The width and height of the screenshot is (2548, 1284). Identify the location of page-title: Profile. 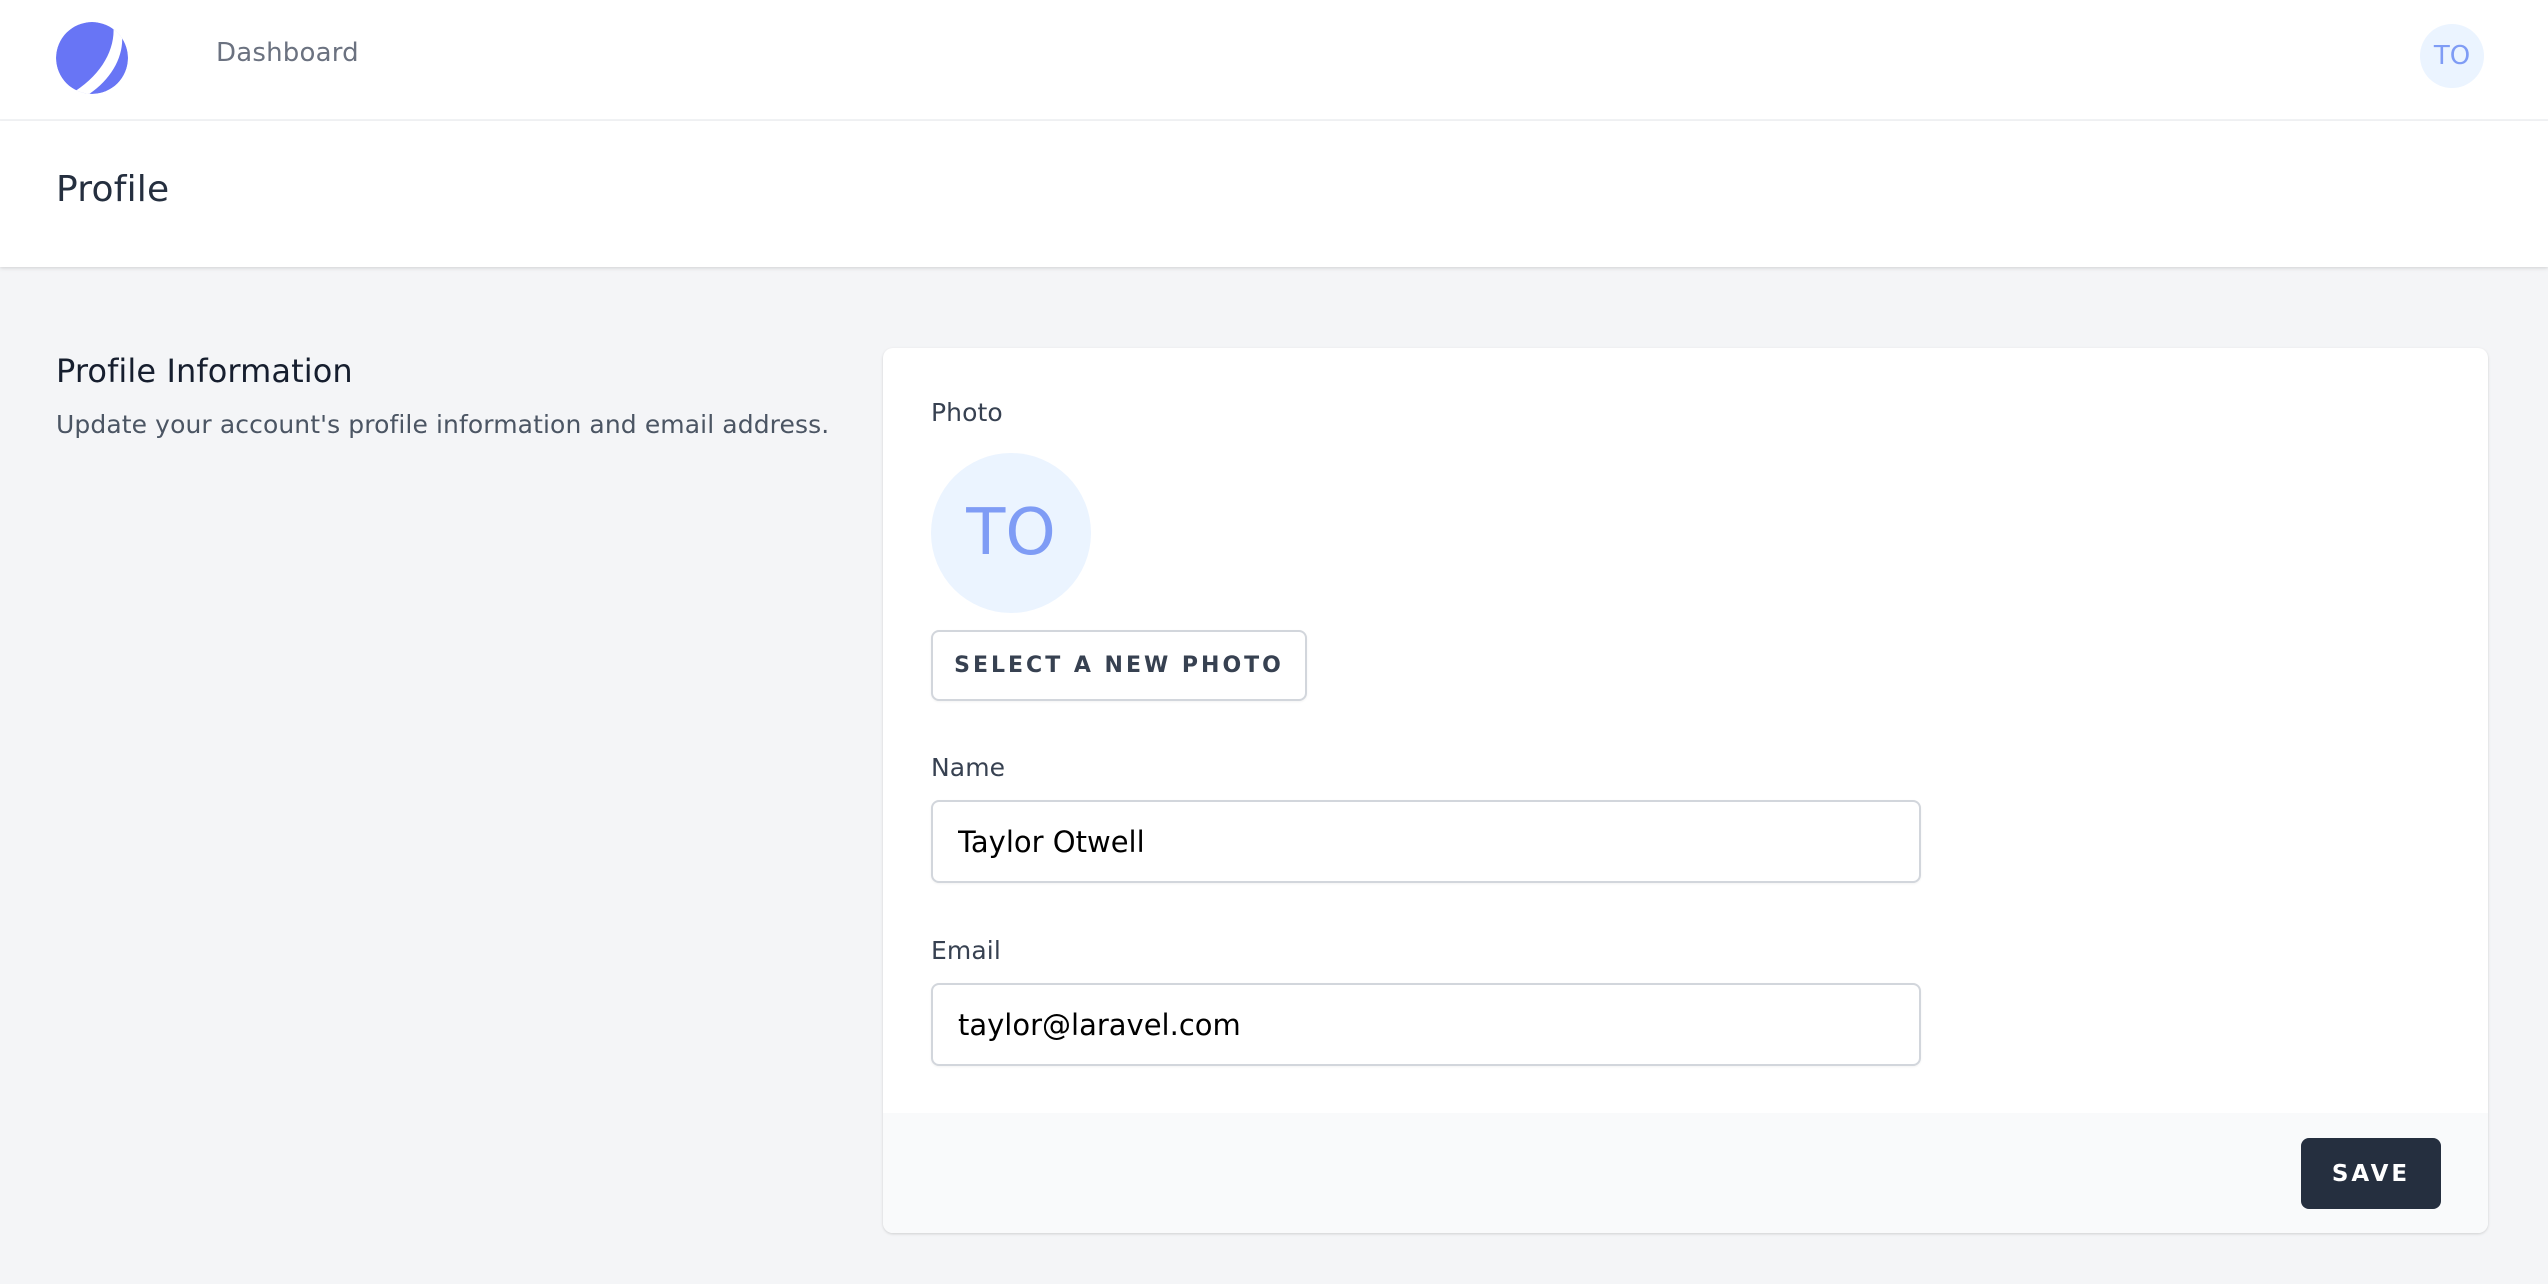
(113, 189).